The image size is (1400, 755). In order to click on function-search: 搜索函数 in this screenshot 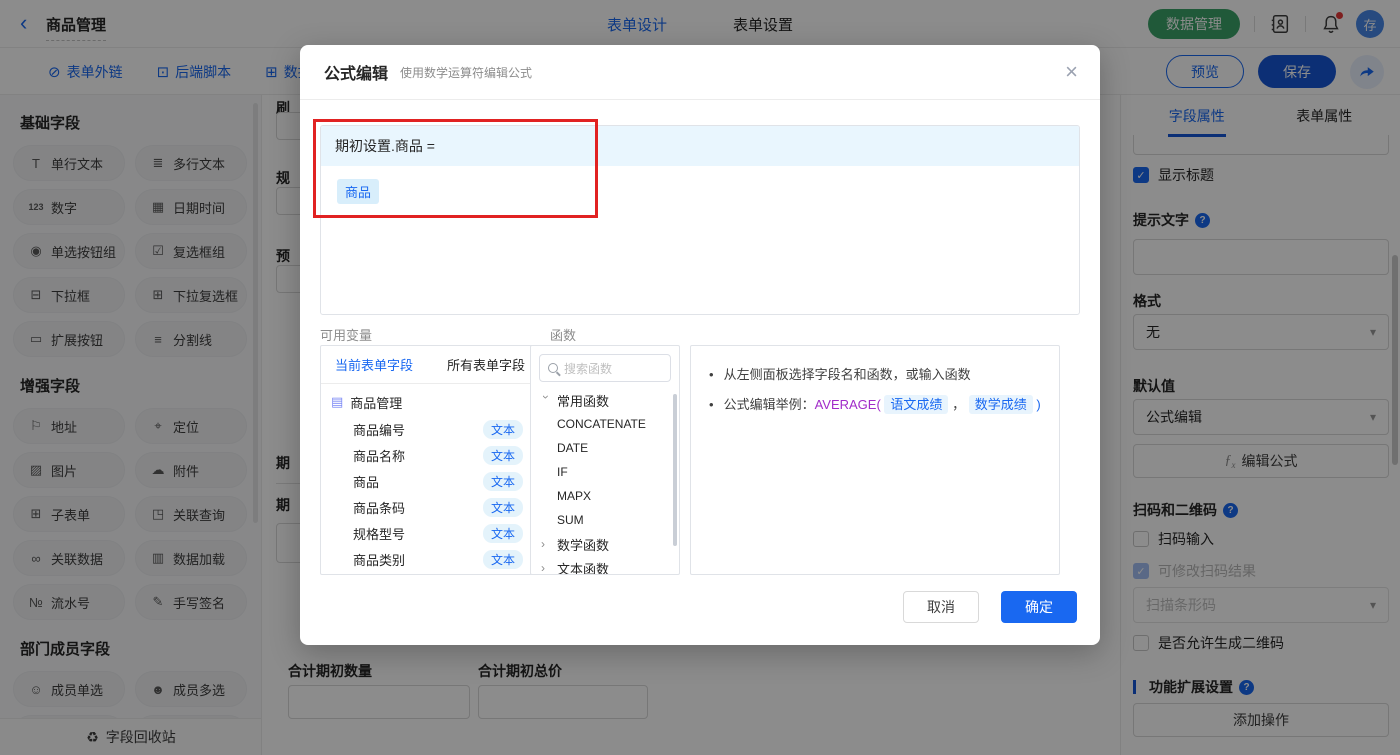, I will do `click(605, 368)`.